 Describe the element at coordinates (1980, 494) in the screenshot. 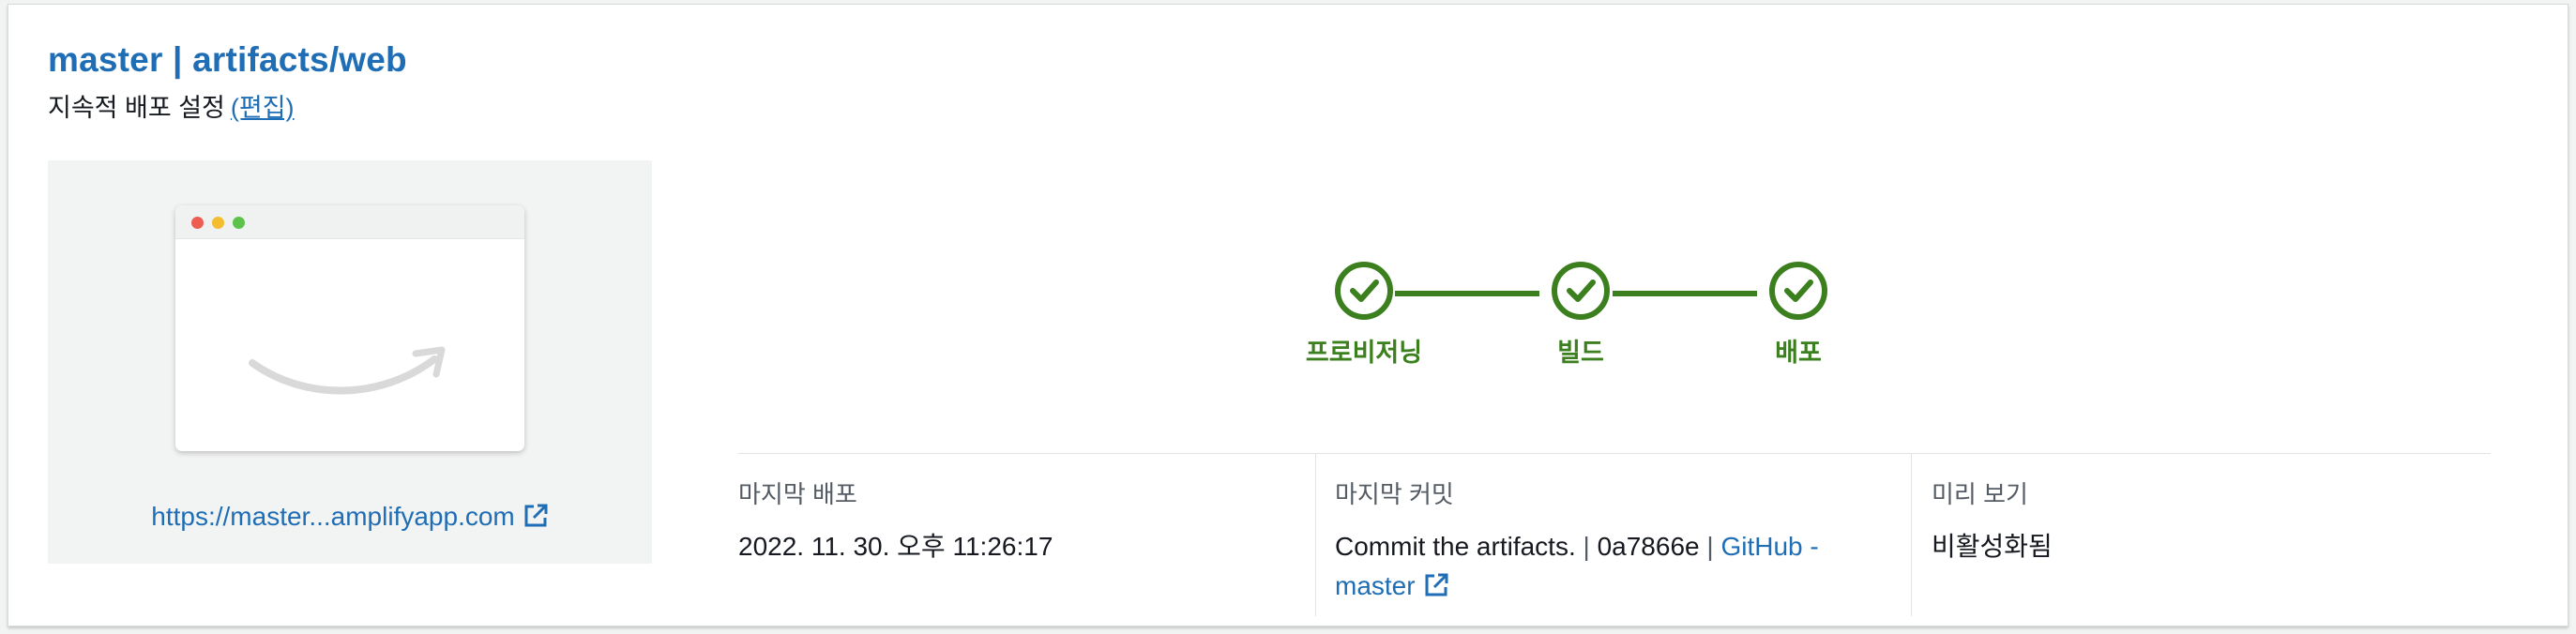

I see `preview-label: 미리 보기` at that location.